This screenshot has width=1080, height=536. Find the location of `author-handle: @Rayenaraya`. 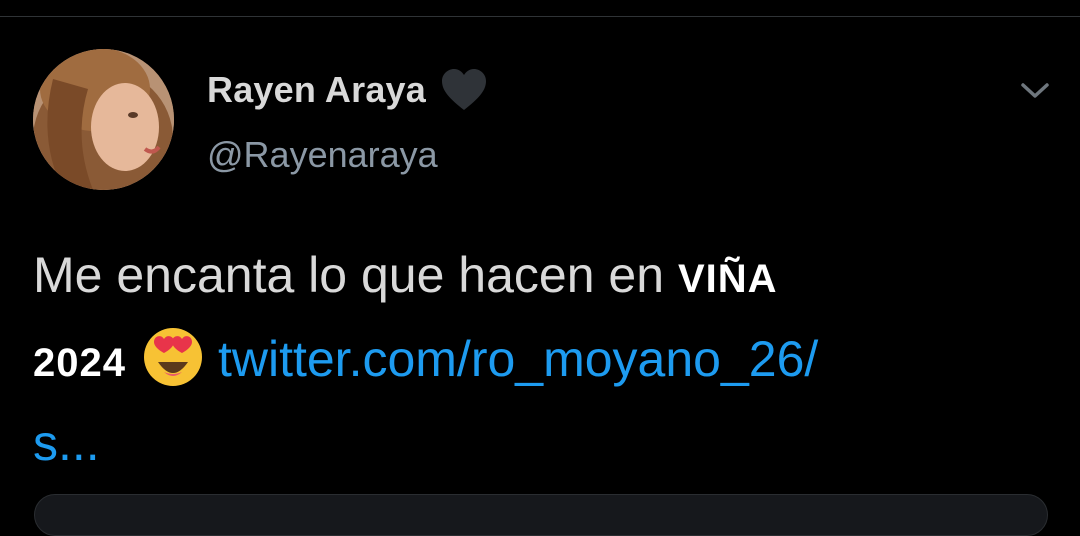

author-handle: @Rayenaraya is located at coordinates (322, 155).